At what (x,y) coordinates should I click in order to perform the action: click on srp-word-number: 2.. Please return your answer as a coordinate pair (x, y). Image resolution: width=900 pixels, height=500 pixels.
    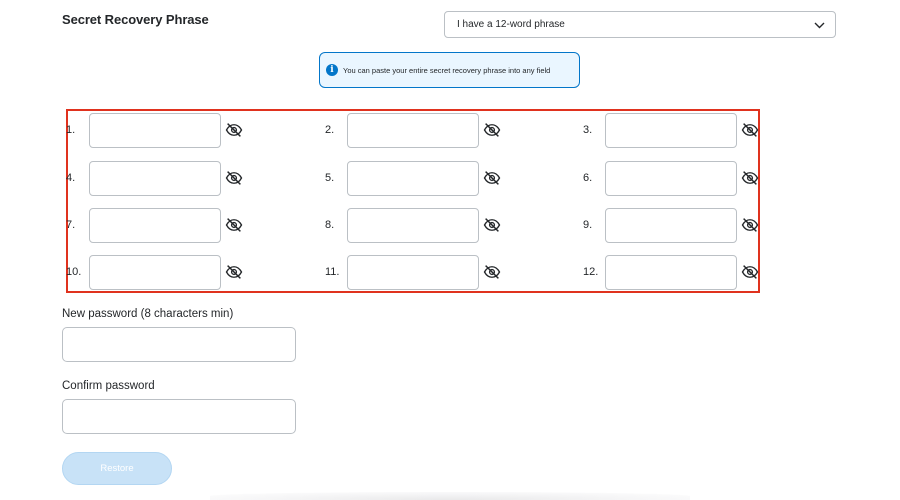
    Looking at the image, I should click on (330, 130).